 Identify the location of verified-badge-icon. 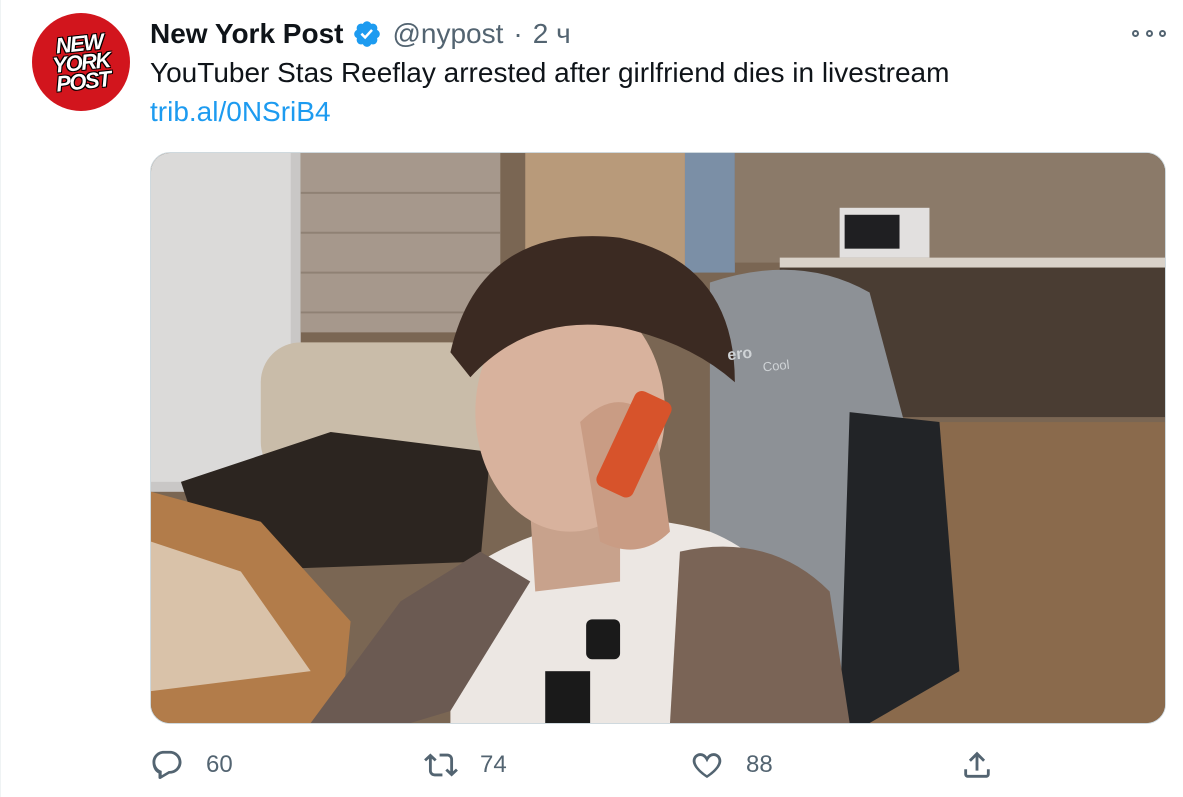
(367, 34).